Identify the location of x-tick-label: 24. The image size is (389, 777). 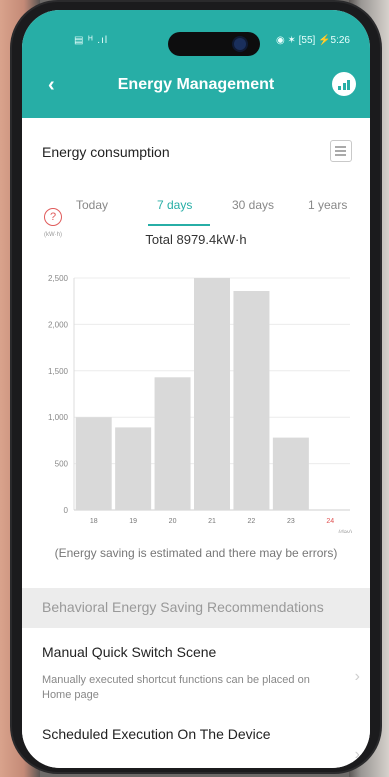
(330, 521).